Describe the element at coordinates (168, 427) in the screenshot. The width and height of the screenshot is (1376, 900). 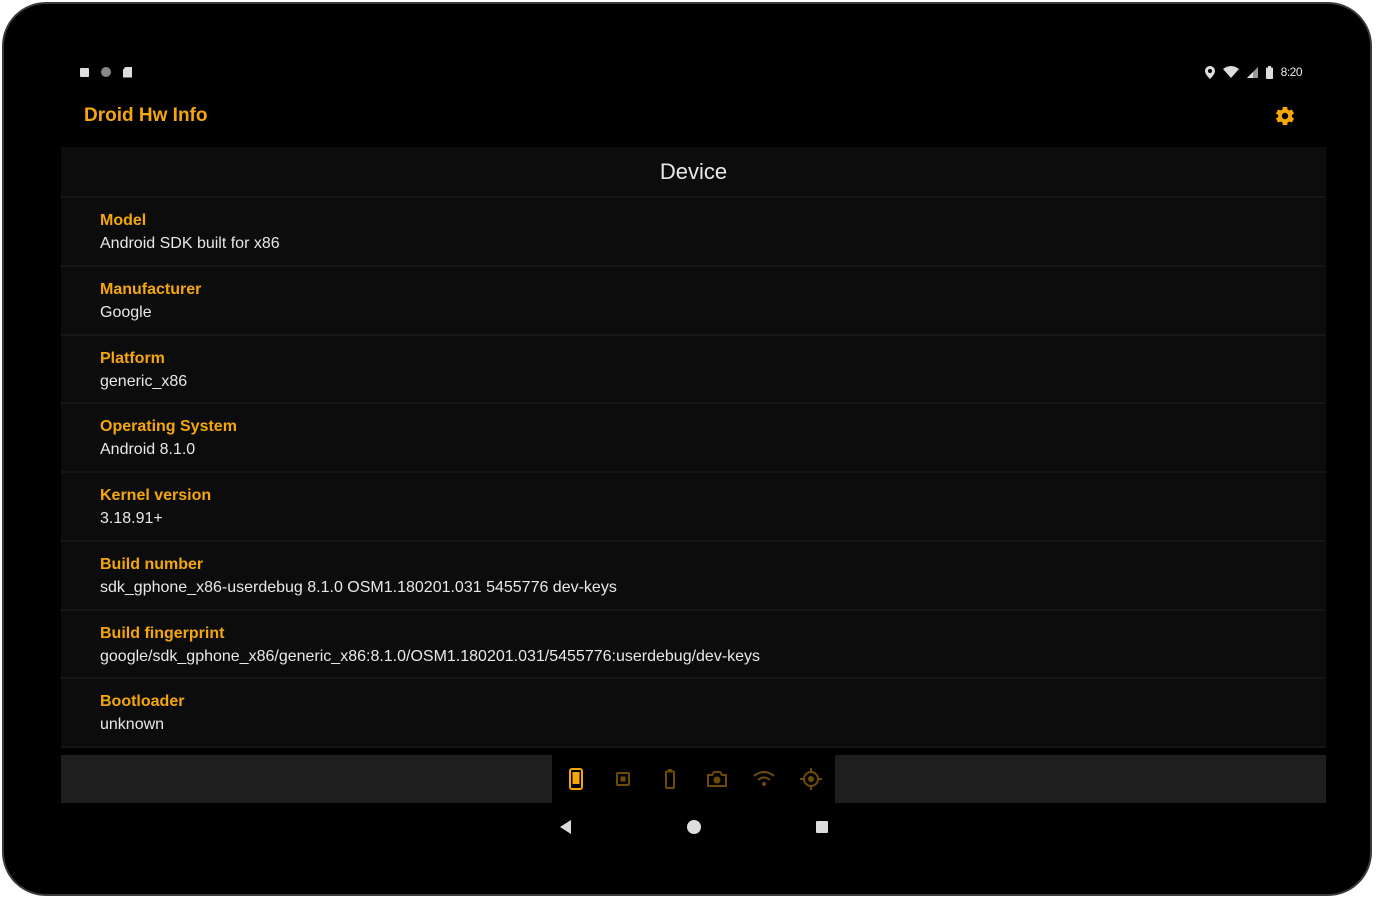
I see `row-label: Operating System` at that location.